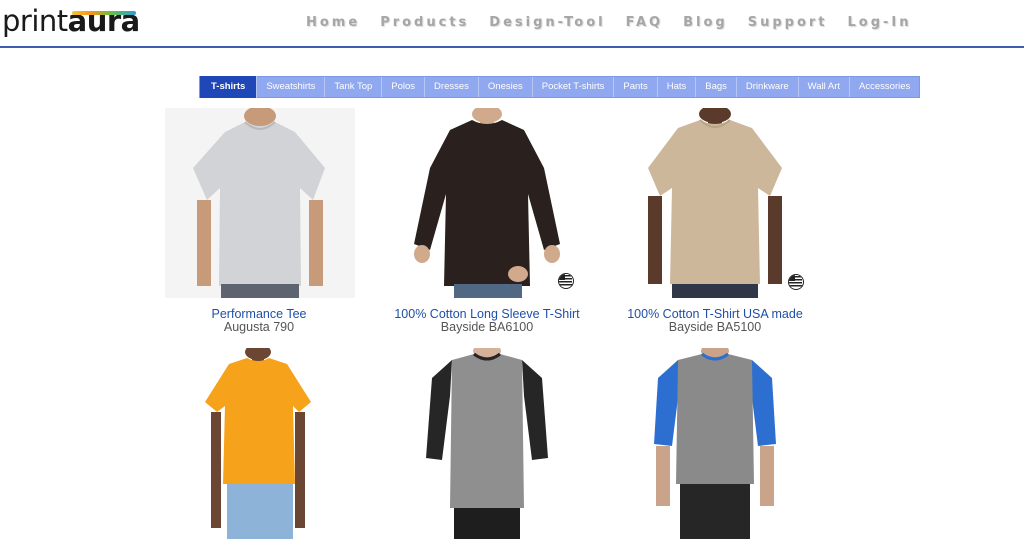 The image size is (1024, 539). What do you see at coordinates (487, 314) in the screenshot?
I see `product-name: 100% Cotton Long Sleeve T-Shirt` at bounding box center [487, 314].